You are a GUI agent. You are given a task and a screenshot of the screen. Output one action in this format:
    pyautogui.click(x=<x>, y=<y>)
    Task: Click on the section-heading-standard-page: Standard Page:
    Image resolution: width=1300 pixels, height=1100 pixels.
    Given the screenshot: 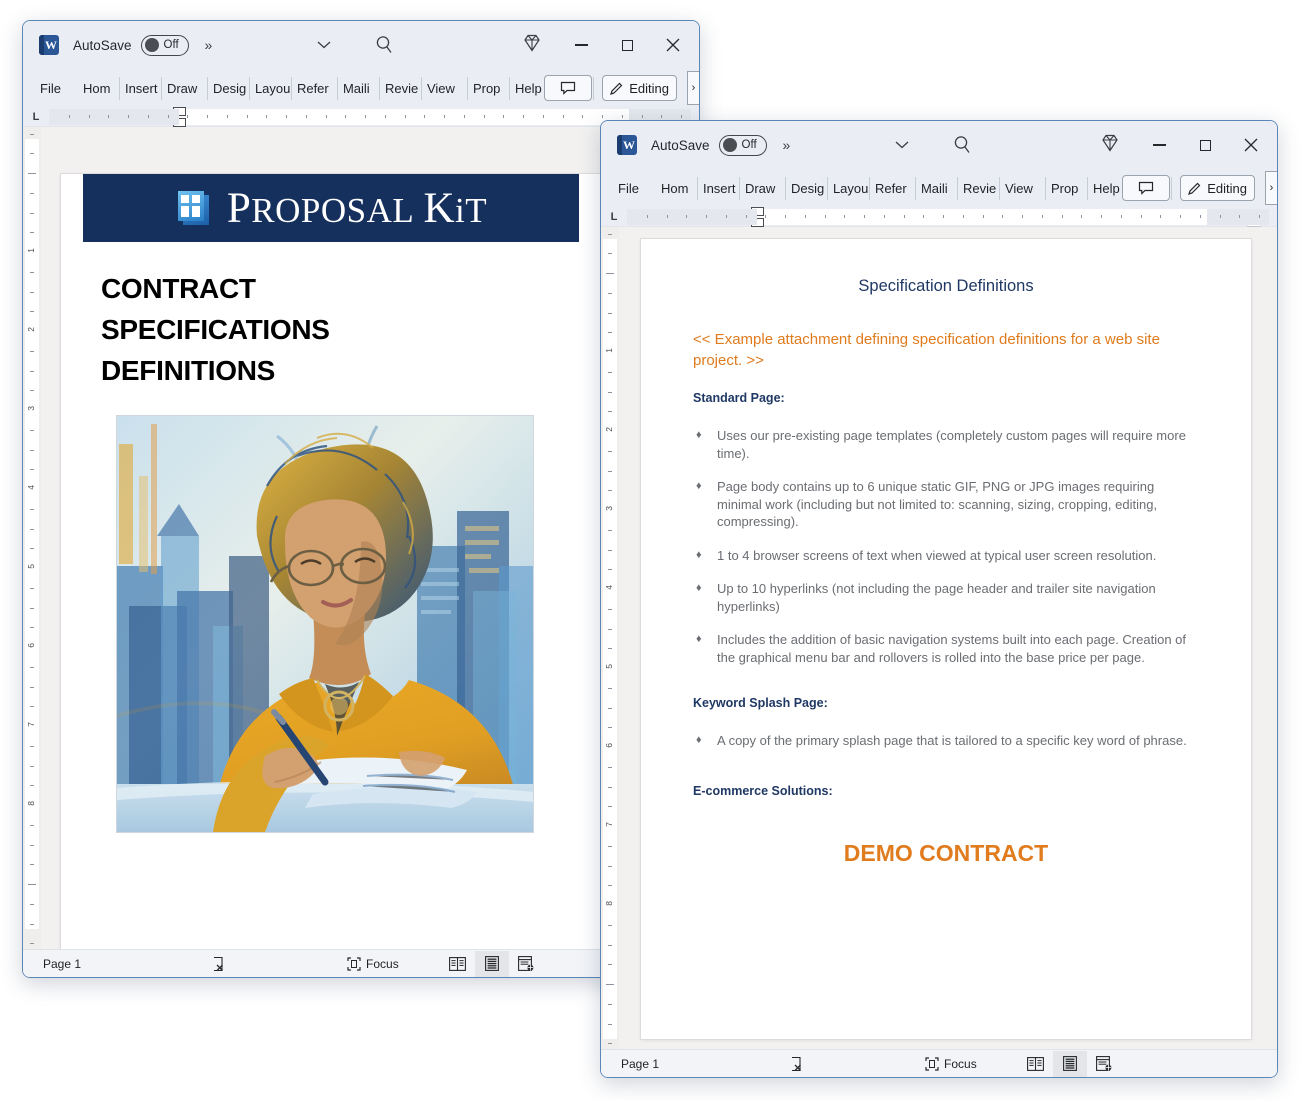 What is the action you would take?
    pyautogui.click(x=739, y=398)
    